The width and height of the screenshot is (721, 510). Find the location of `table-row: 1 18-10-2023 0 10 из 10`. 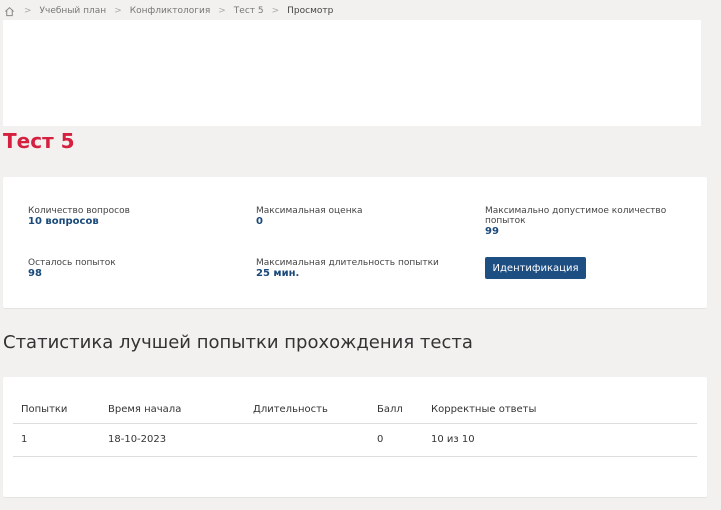

table-row: 1 18-10-2023 0 10 из 10 is located at coordinates (355, 440).